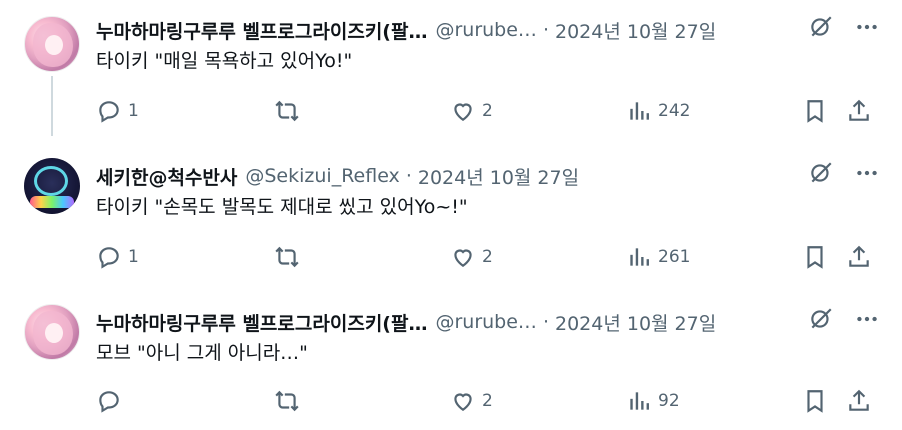 This screenshot has height=430, width=902. Describe the element at coordinates (52, 202) in the screenshot. I see `avatar-rainbow` at that location.